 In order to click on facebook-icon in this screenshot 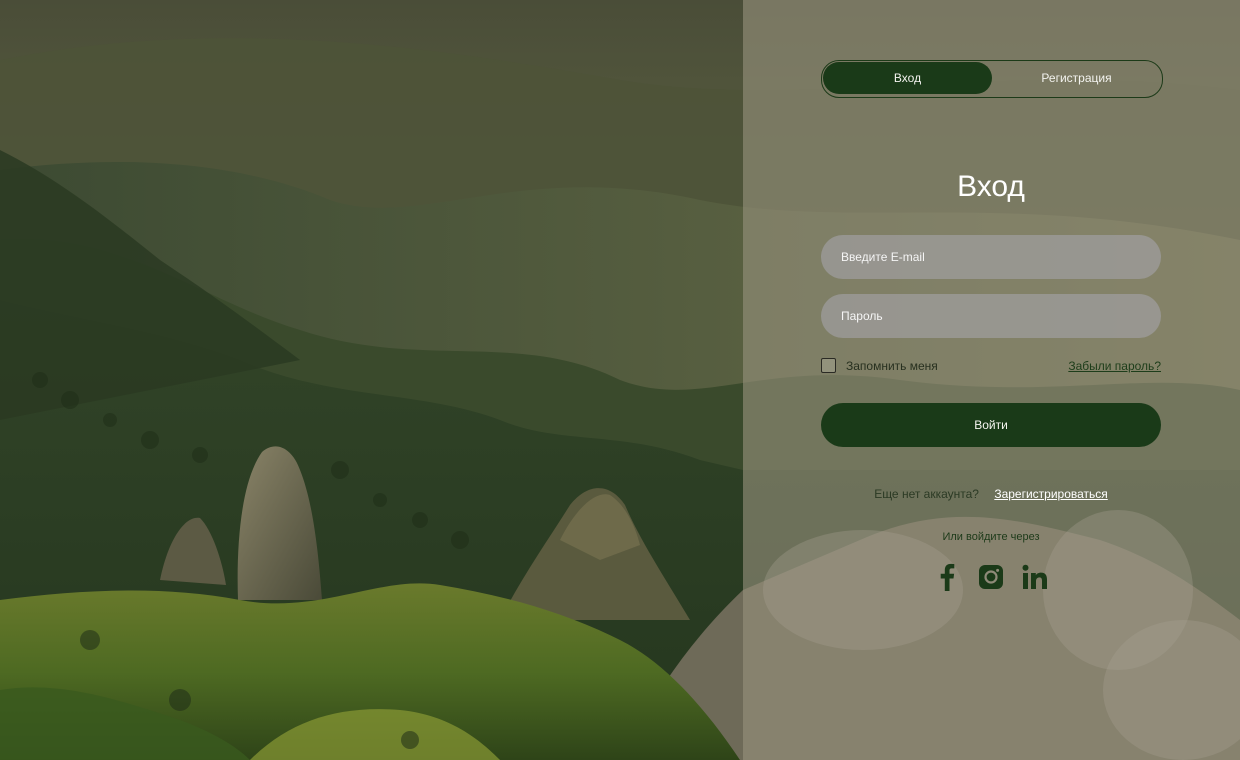, I will do `click(947, 577)`.